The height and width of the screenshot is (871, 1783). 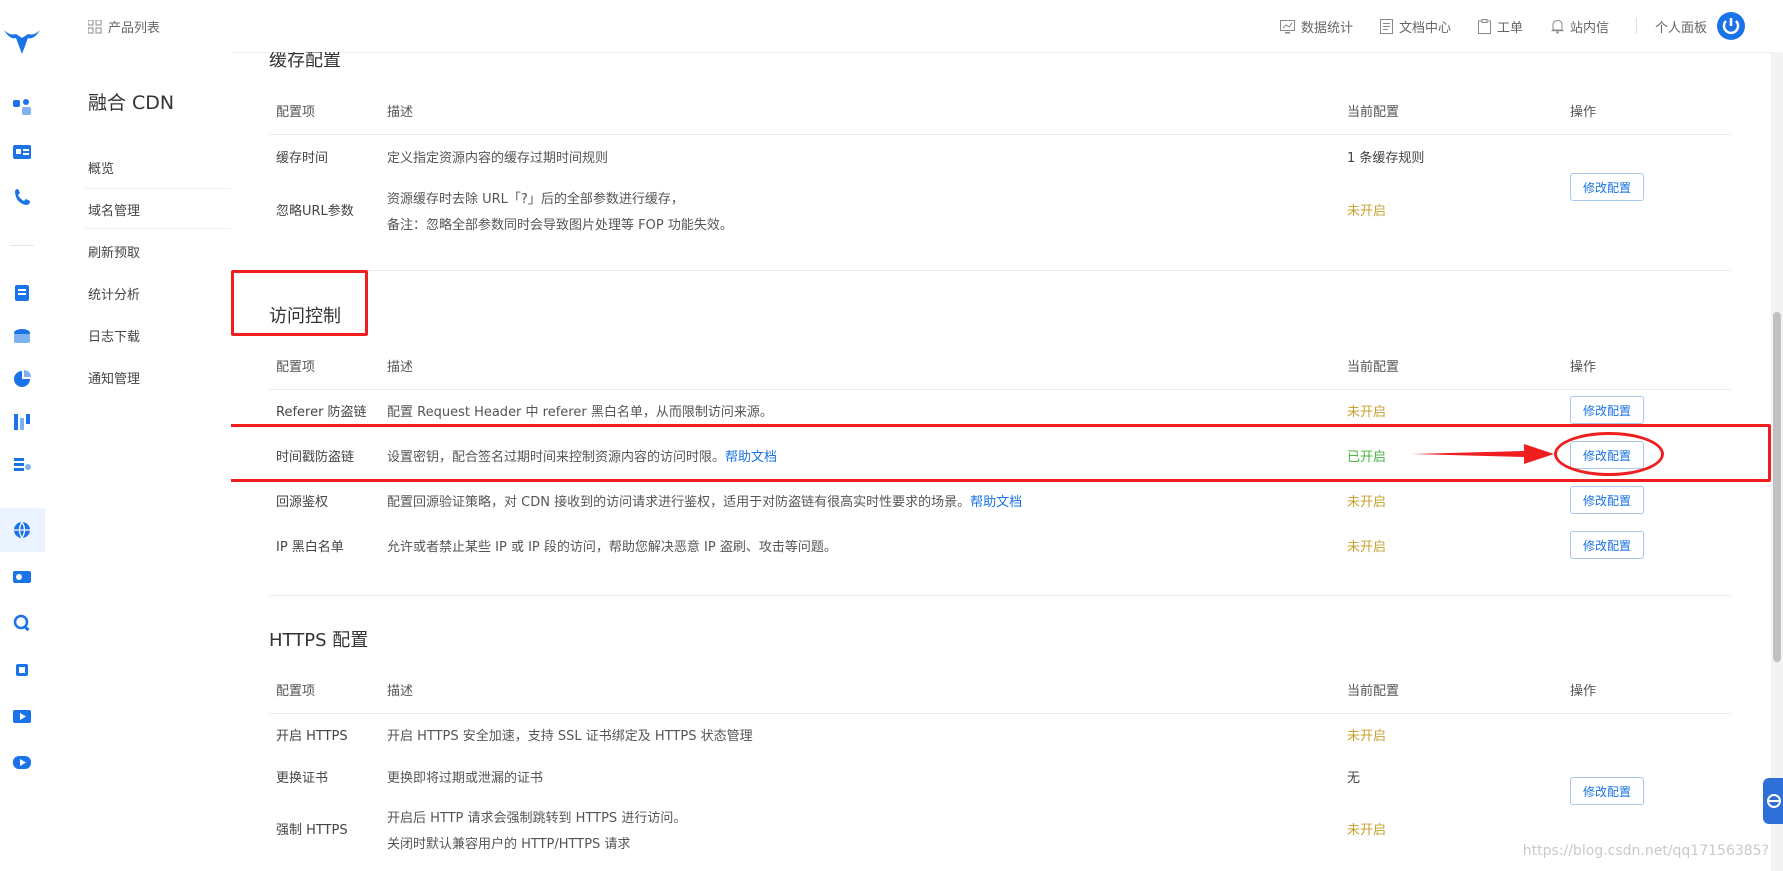 What do you see at coordinates (1645, 851) in the screenshot?
I see `watermark-text: https://blog.csdn.net/qq17156385?` at bounding box center [1645, 851].